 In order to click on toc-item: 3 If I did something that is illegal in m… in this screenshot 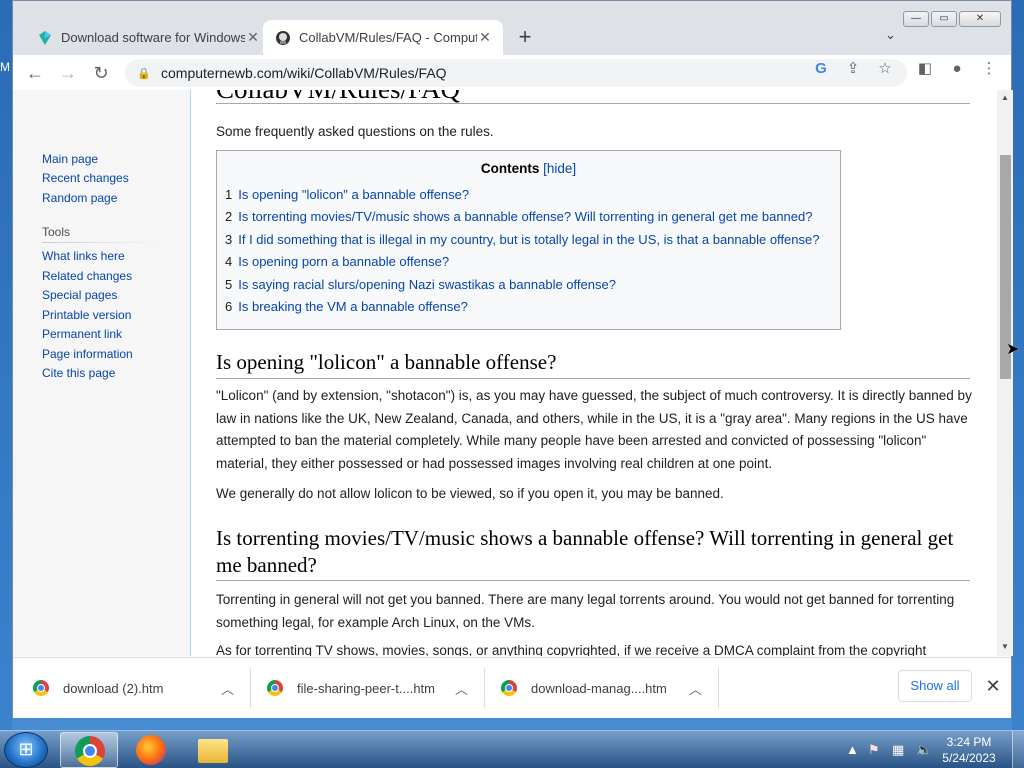, I will do `click(522, 239)`.